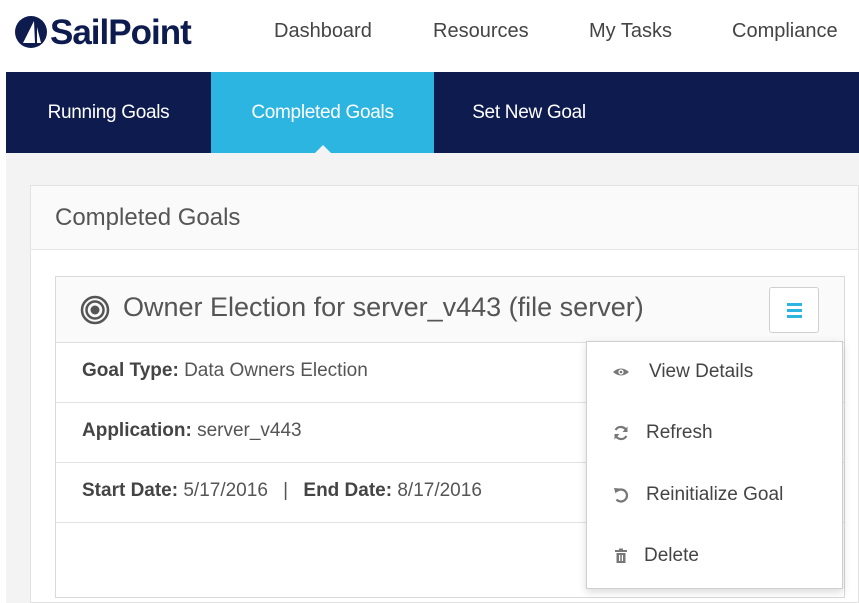 The height and width of the screenshot is (603, 859). Describe the element at coordinates (701, 371) in the screenshot. I see `menu-item-label: View Details` at that location.